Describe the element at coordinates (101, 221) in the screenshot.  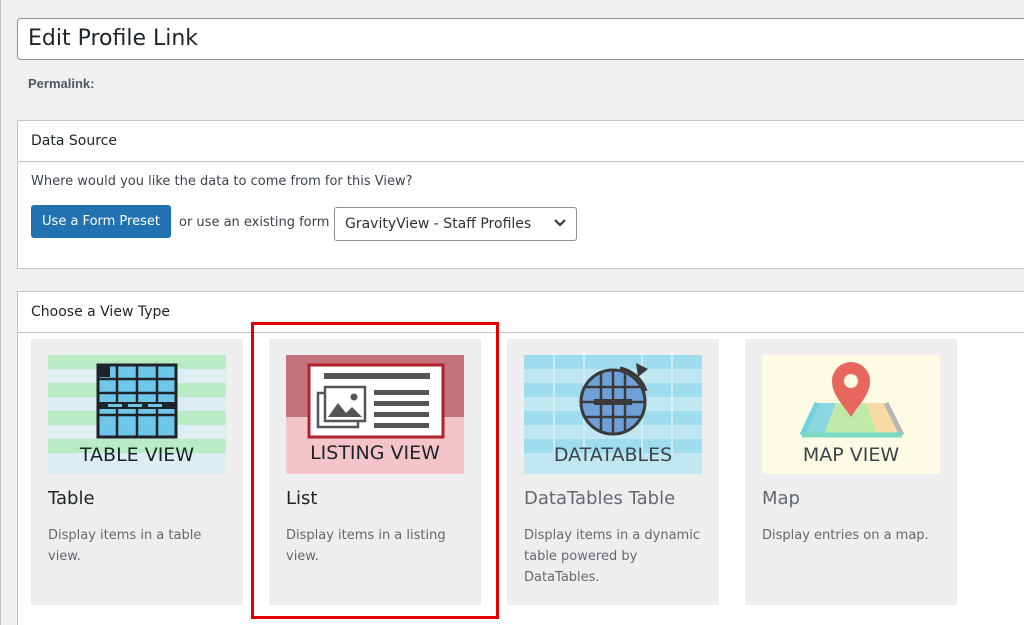
I see `use-form-preset-button: Use a Form Preset` at that location.